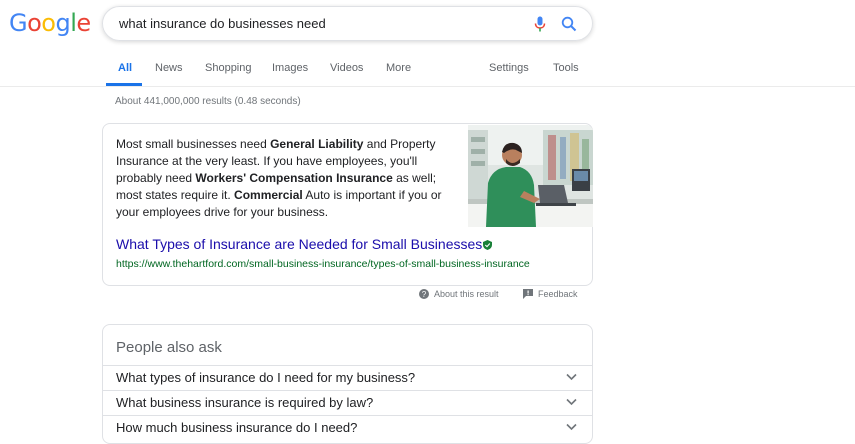  What do you see at coordinates (317, 144) in the screenshot?
I see `snippet-span-bold: General Liability` at bounding box center [317, 144].